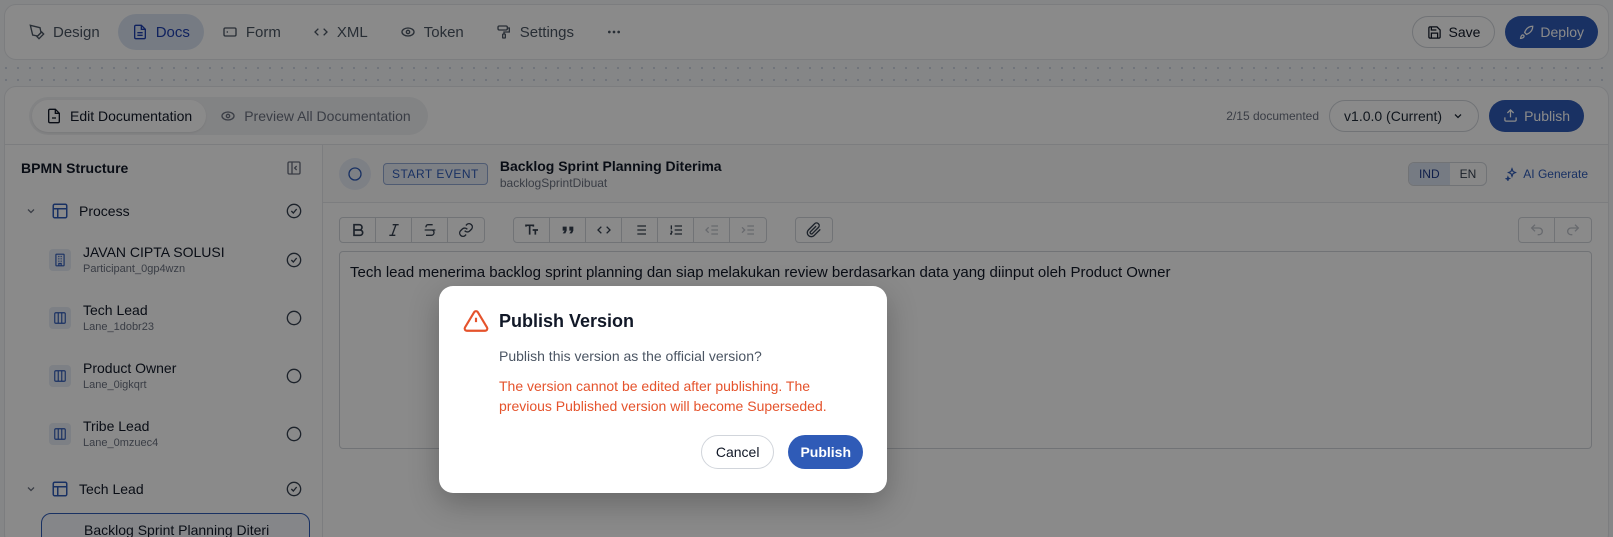  I want to click on warning-triangle-icon, so click(476, 321).